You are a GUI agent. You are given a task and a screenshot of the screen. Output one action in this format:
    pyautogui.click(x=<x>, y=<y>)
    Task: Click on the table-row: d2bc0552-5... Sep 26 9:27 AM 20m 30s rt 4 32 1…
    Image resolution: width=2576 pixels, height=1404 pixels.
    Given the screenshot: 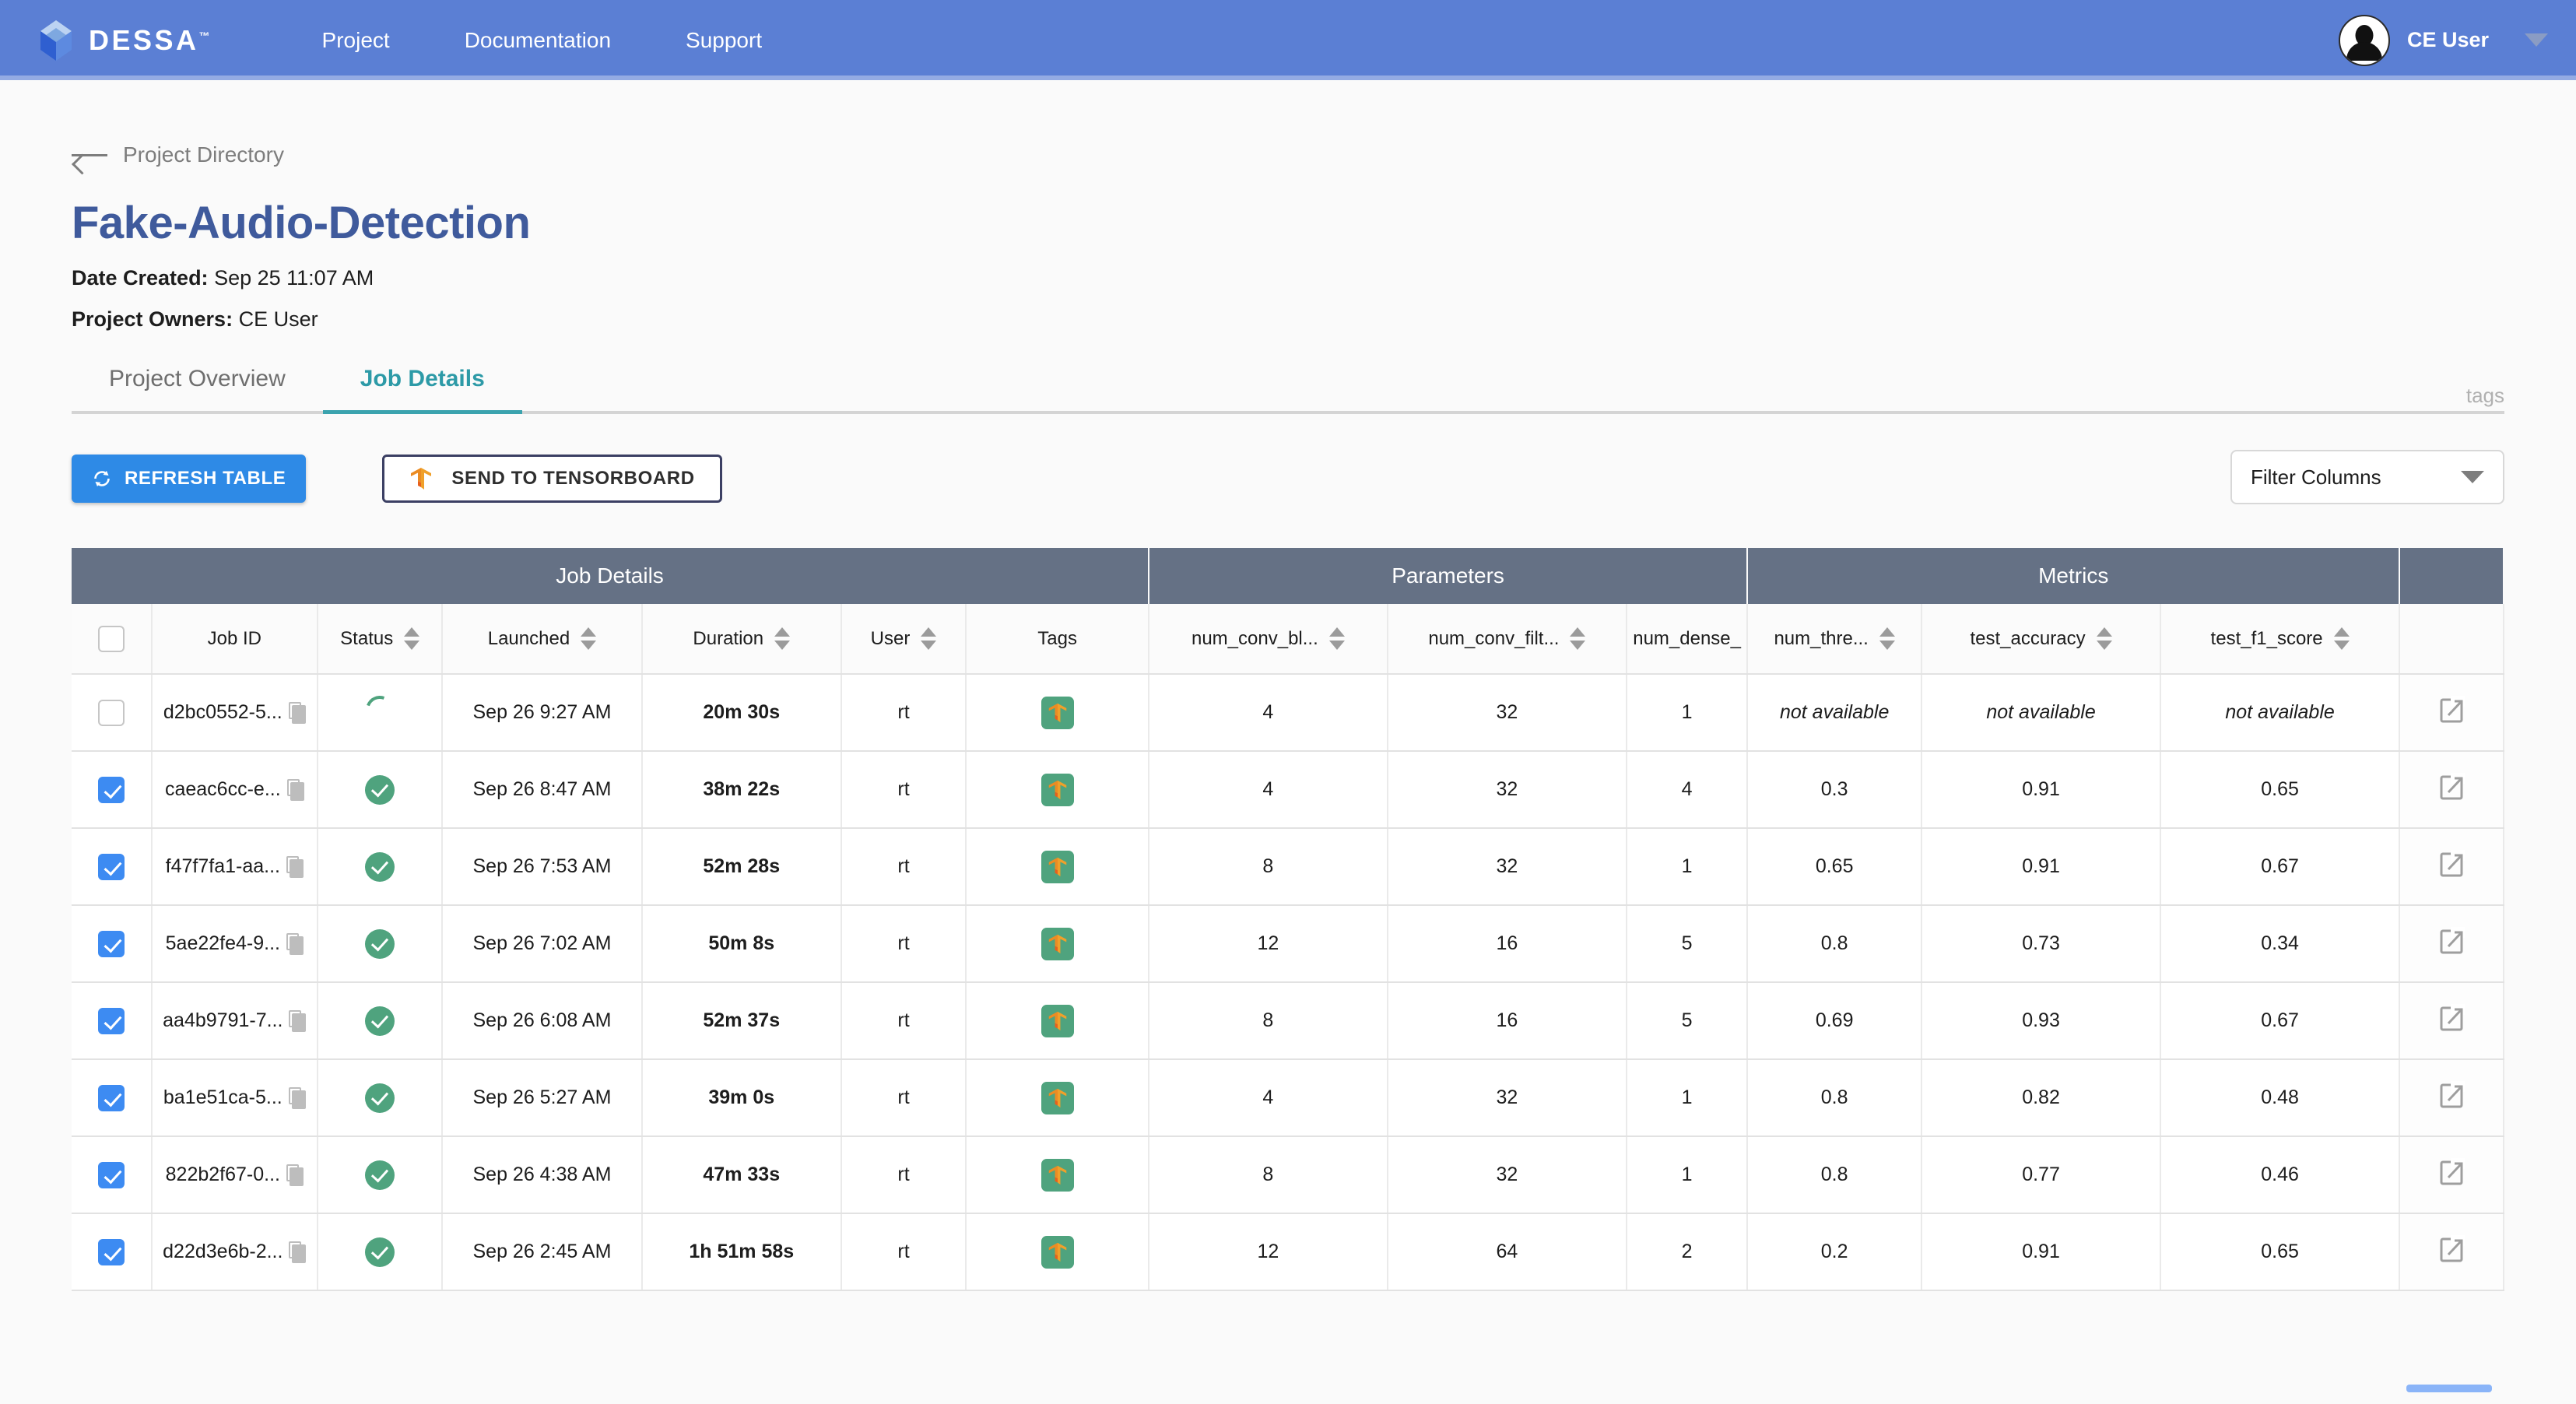 What is the action you would take?
    pyautogui.click(x=1288, y=713)
    